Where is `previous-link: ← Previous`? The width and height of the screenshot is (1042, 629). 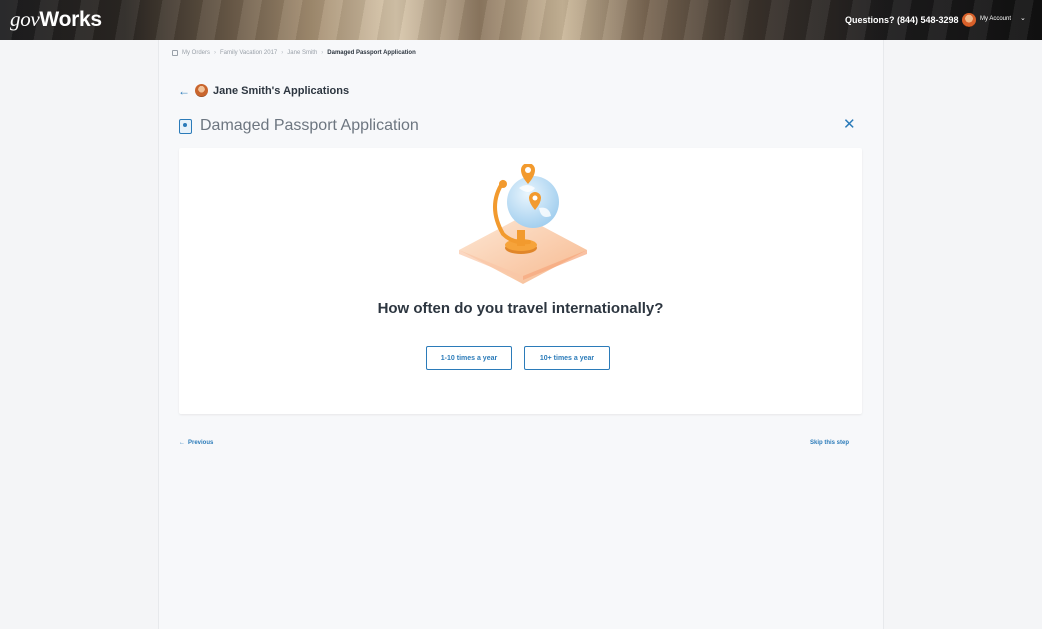 previous-link: ← Previous is located at coordinates (196, 443).